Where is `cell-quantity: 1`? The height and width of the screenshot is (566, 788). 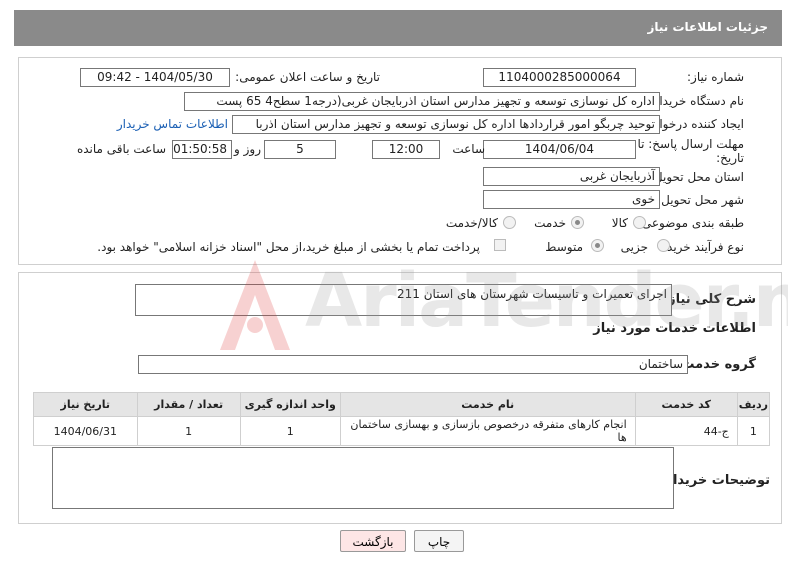
cell-quantity: 1 is located at coordinates (188, 431).